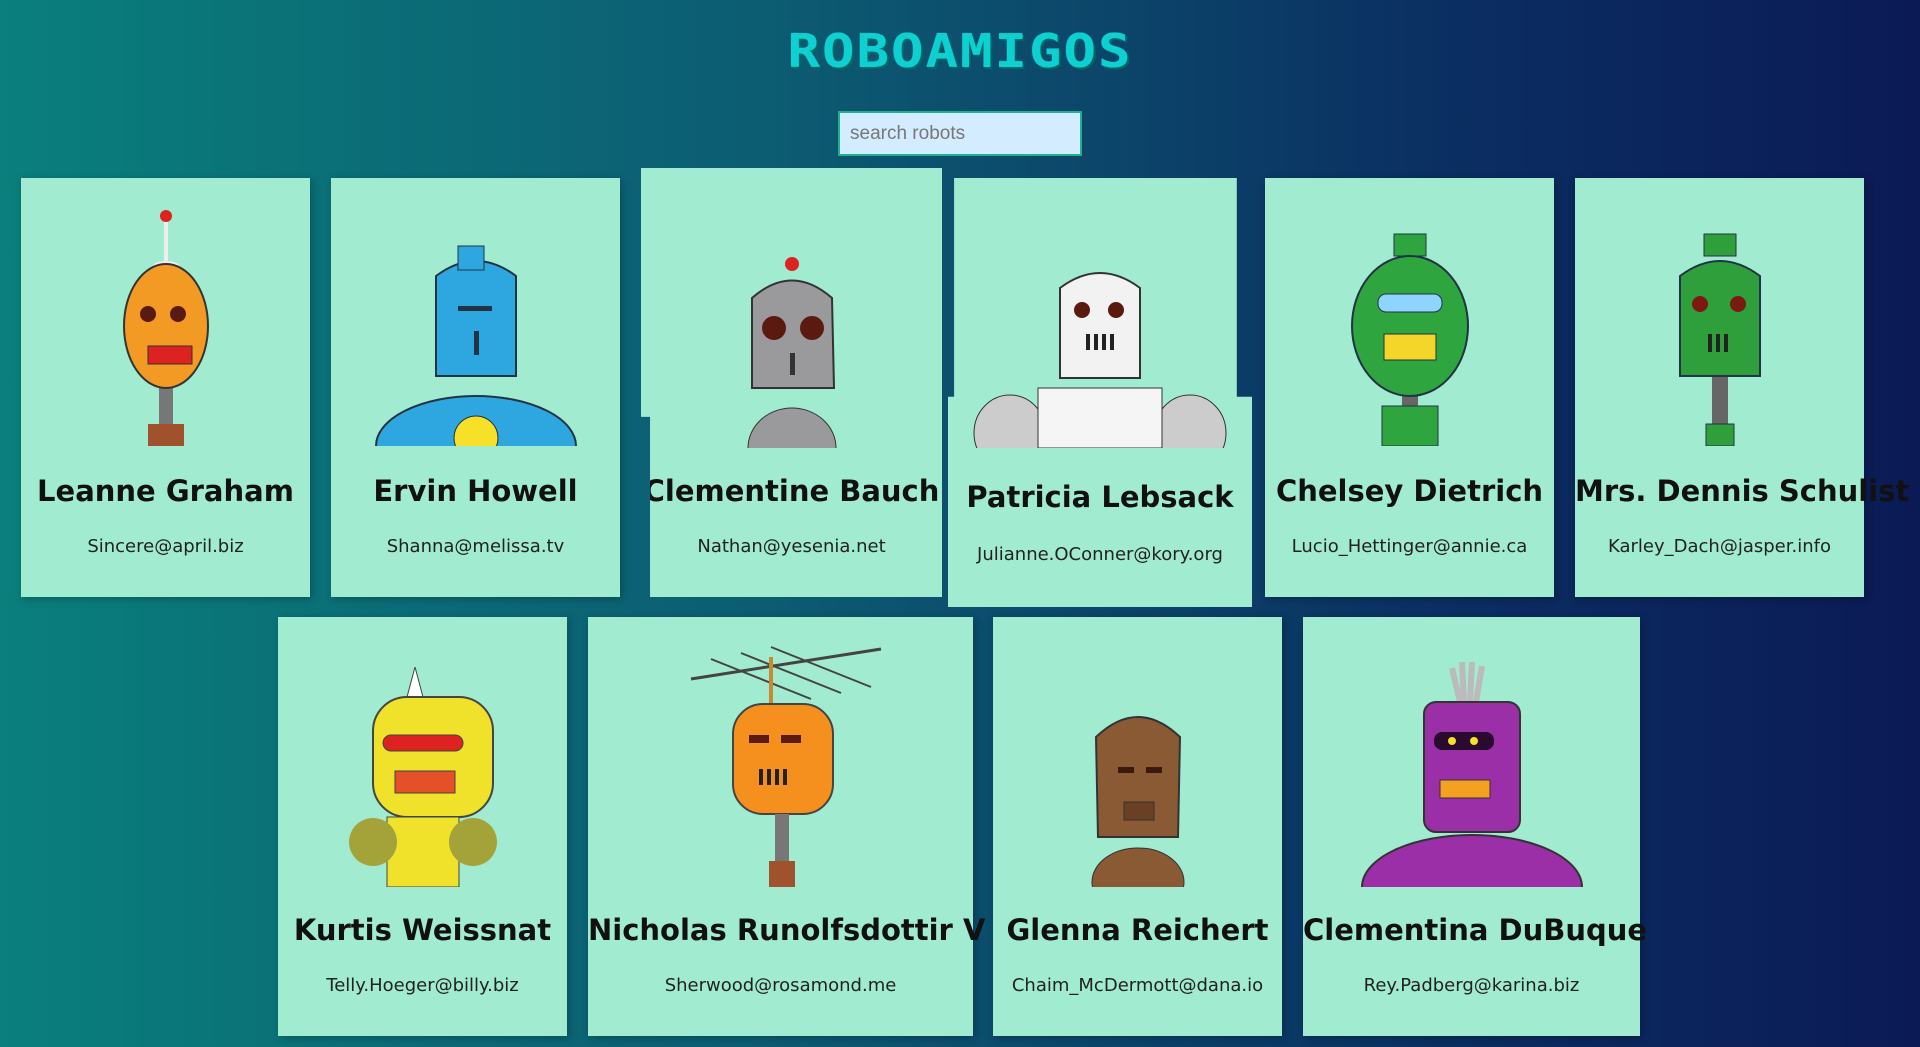  I want to click on robot-name: Patricia Lebsack, so click(1100, 497).